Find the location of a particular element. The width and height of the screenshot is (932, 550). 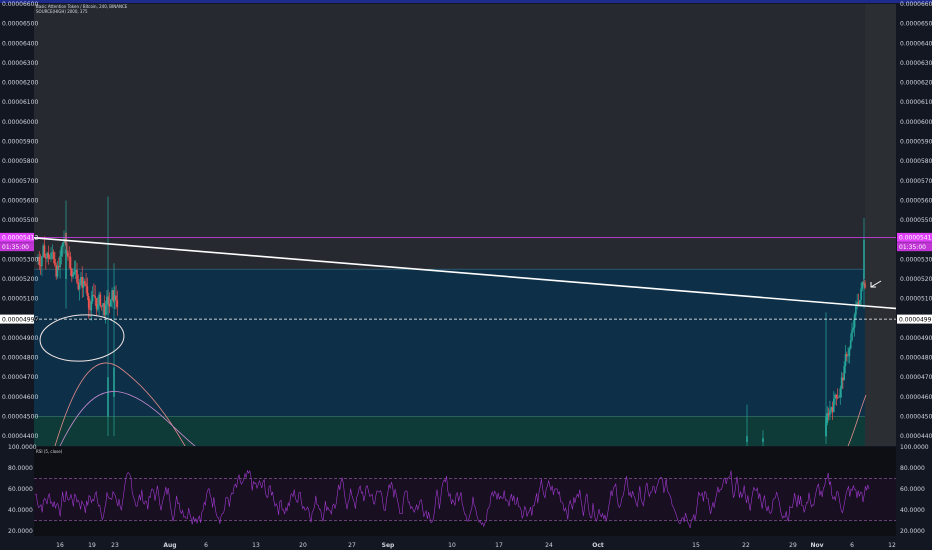

price-tick-label-left: 0.00005700 is located at coordinates (20, 181).